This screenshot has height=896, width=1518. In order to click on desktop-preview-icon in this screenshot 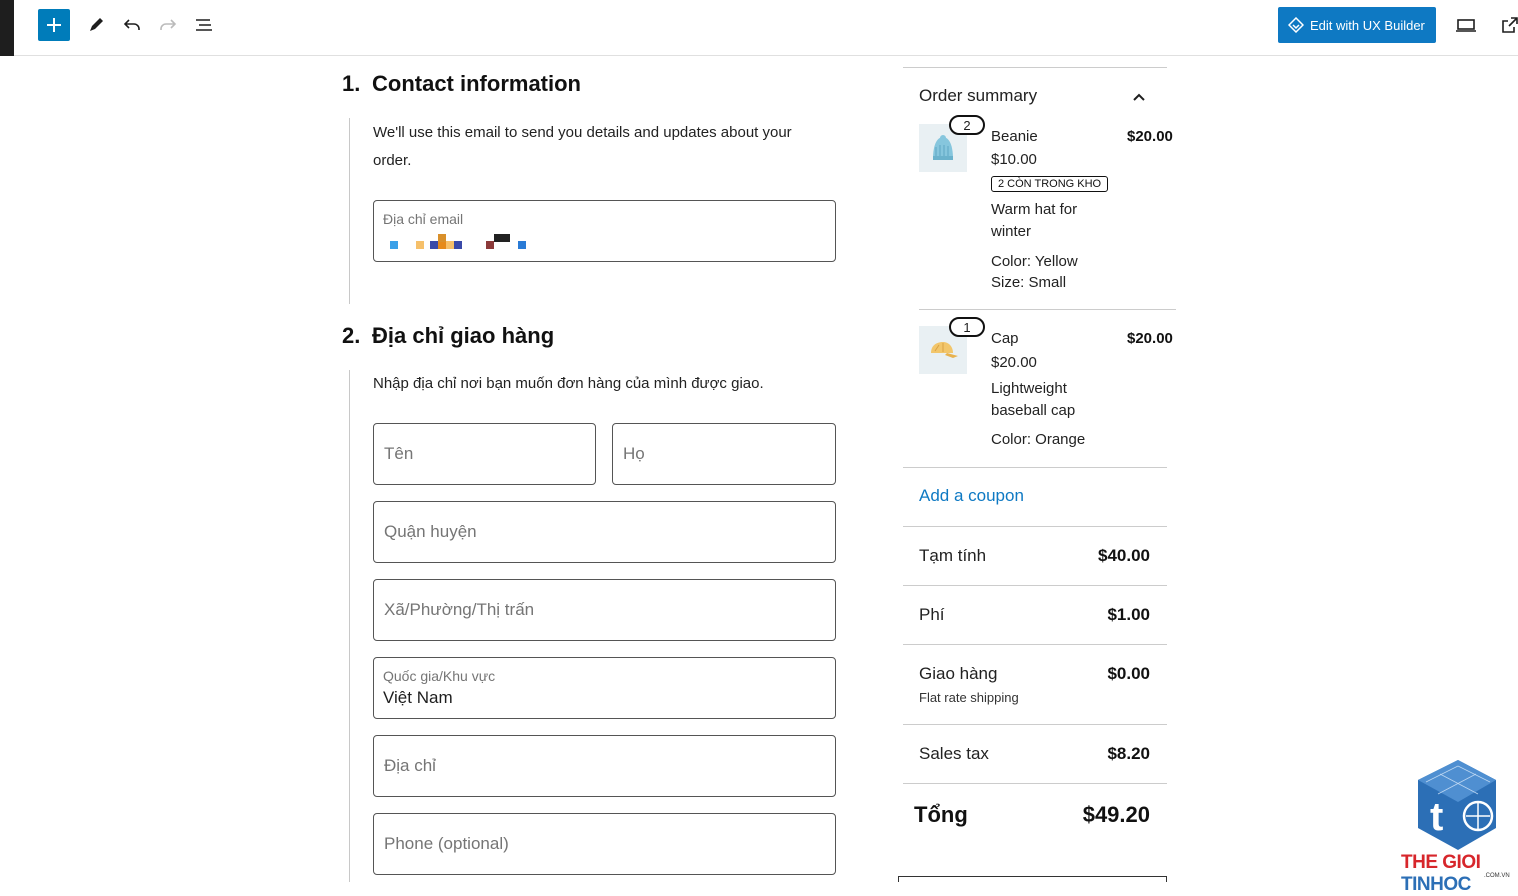, I will do `click(1466, 25)`.